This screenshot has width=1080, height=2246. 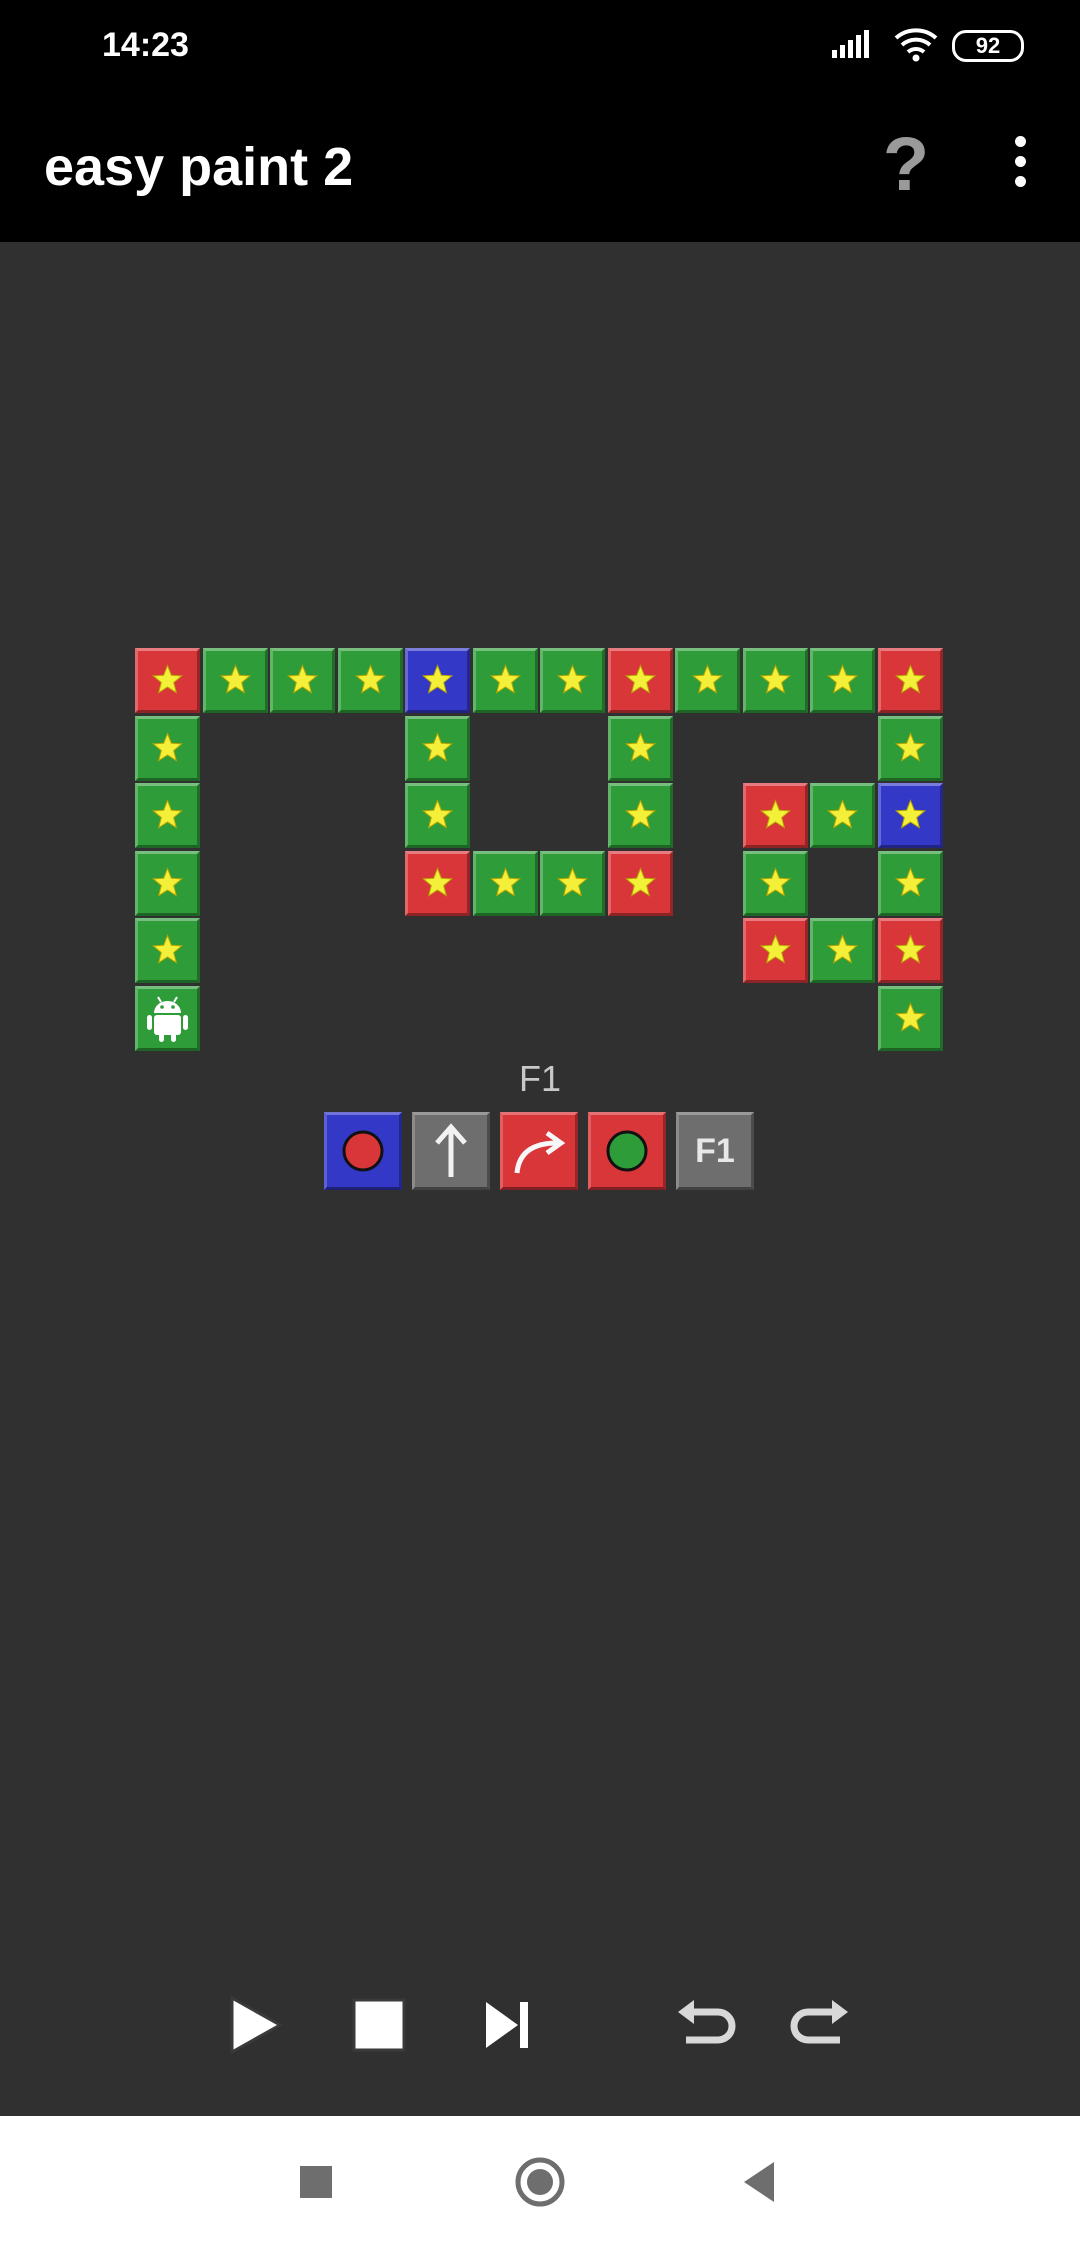 I want to click on program-slot-paint-red, so click(x=363, y=1151).